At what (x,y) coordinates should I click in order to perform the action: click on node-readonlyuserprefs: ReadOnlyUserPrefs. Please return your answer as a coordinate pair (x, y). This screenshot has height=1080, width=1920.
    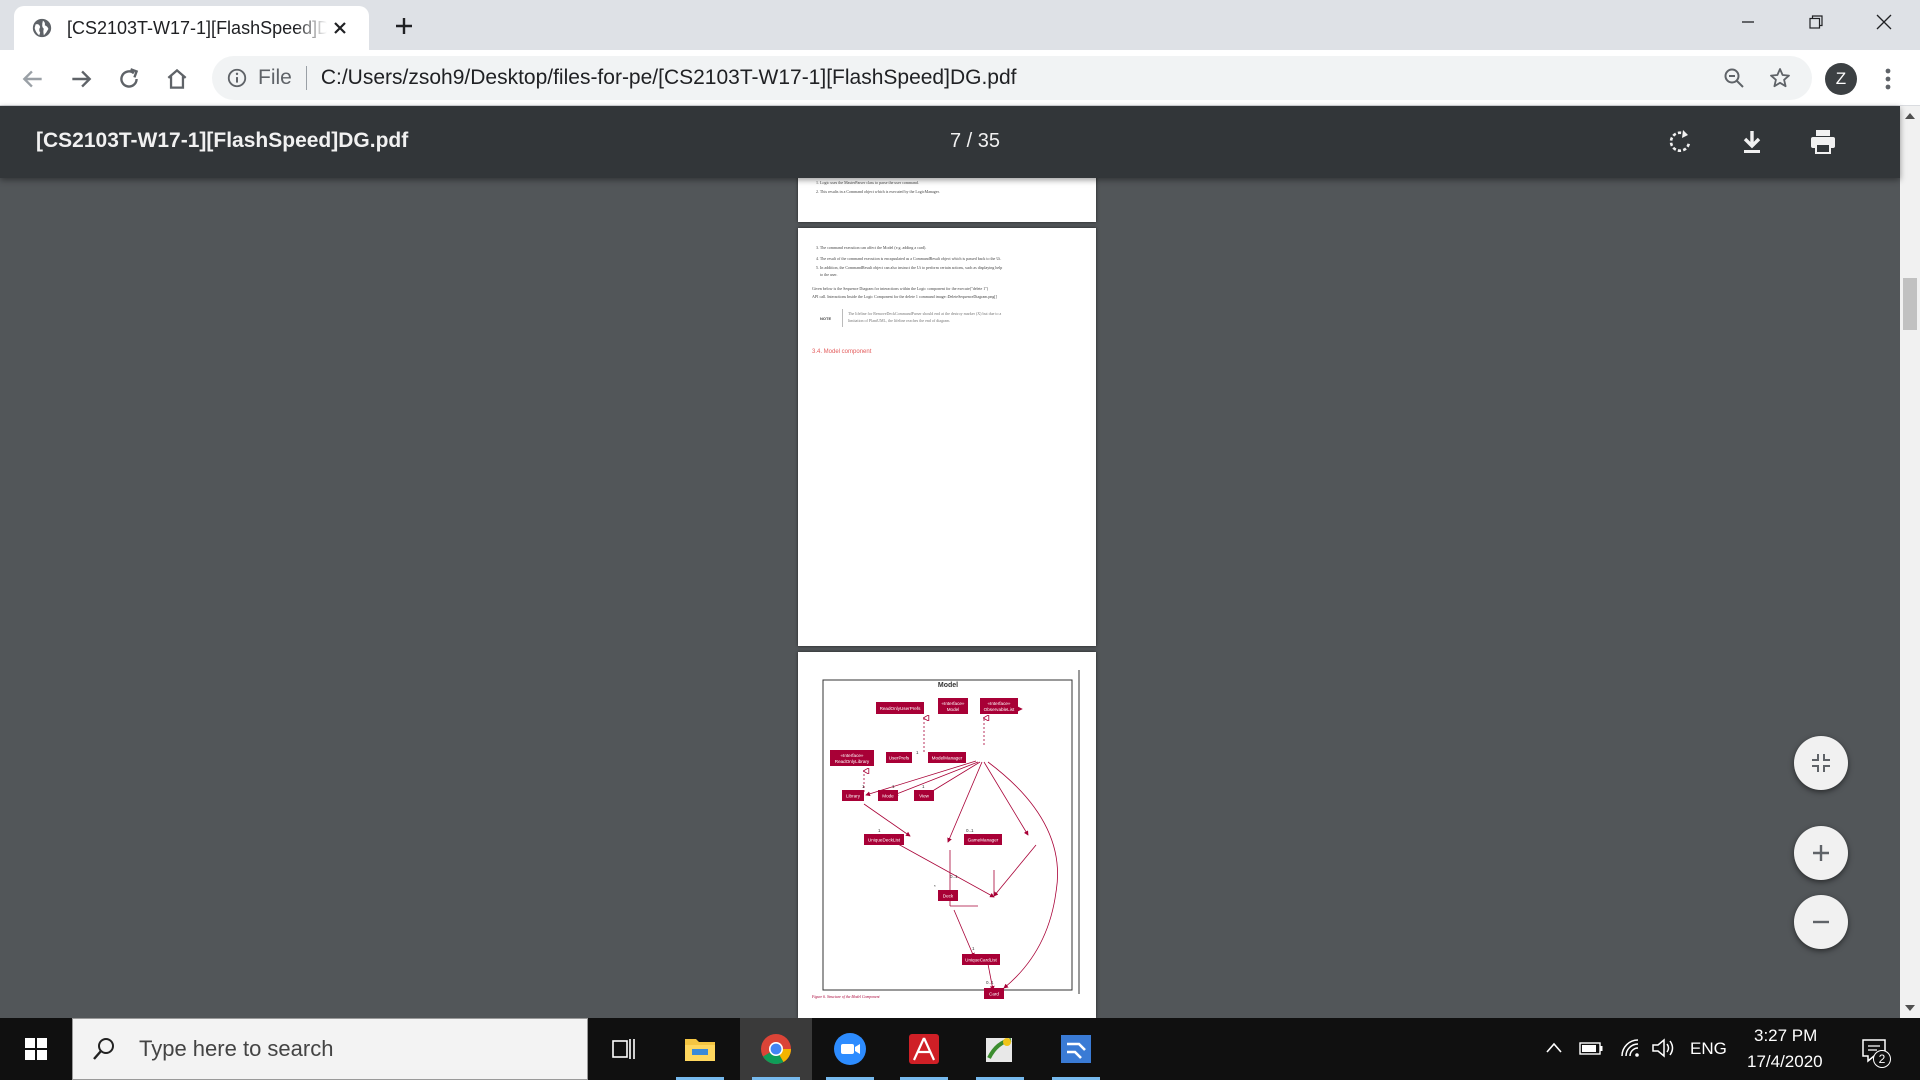
    Looking at the image, I should click on (900, 708).